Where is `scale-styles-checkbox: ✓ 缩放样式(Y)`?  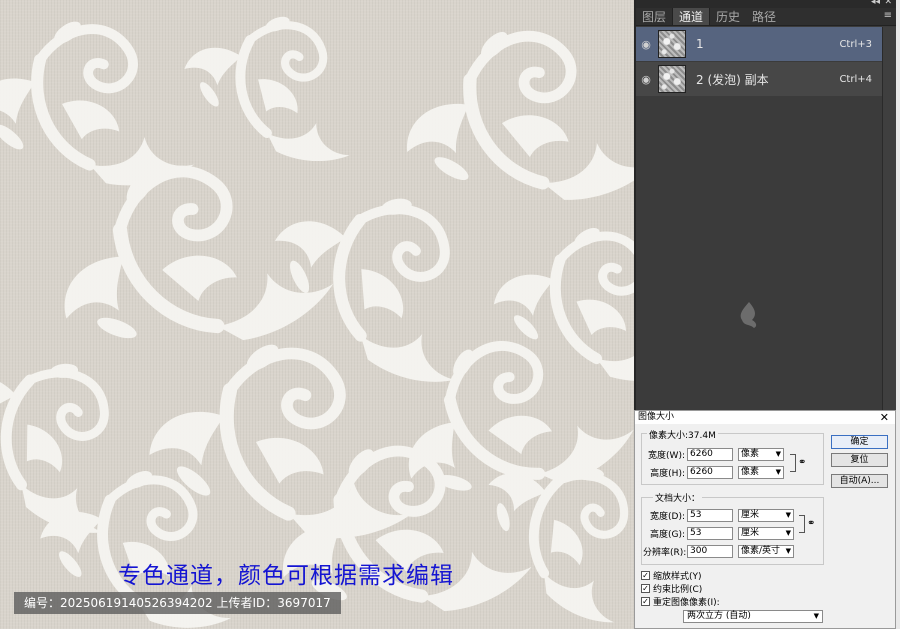
scale-styles-checkbox: ✓ 缩放样式(Y) is located at coordinates (671, 575).